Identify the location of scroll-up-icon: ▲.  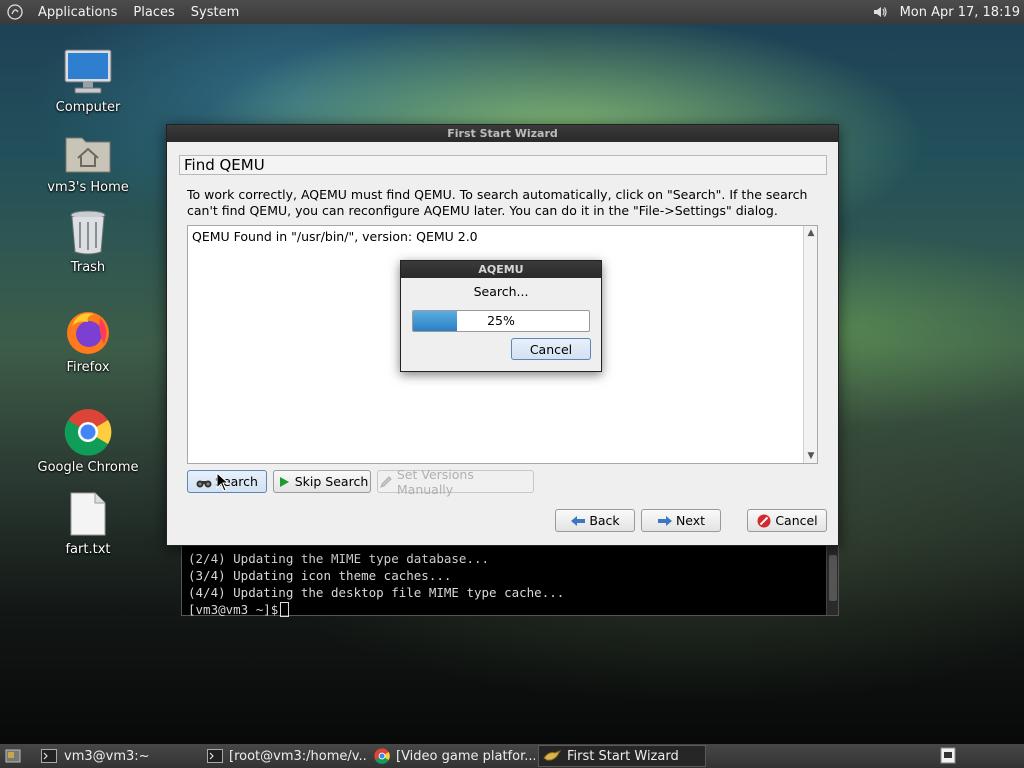
(811, 233).